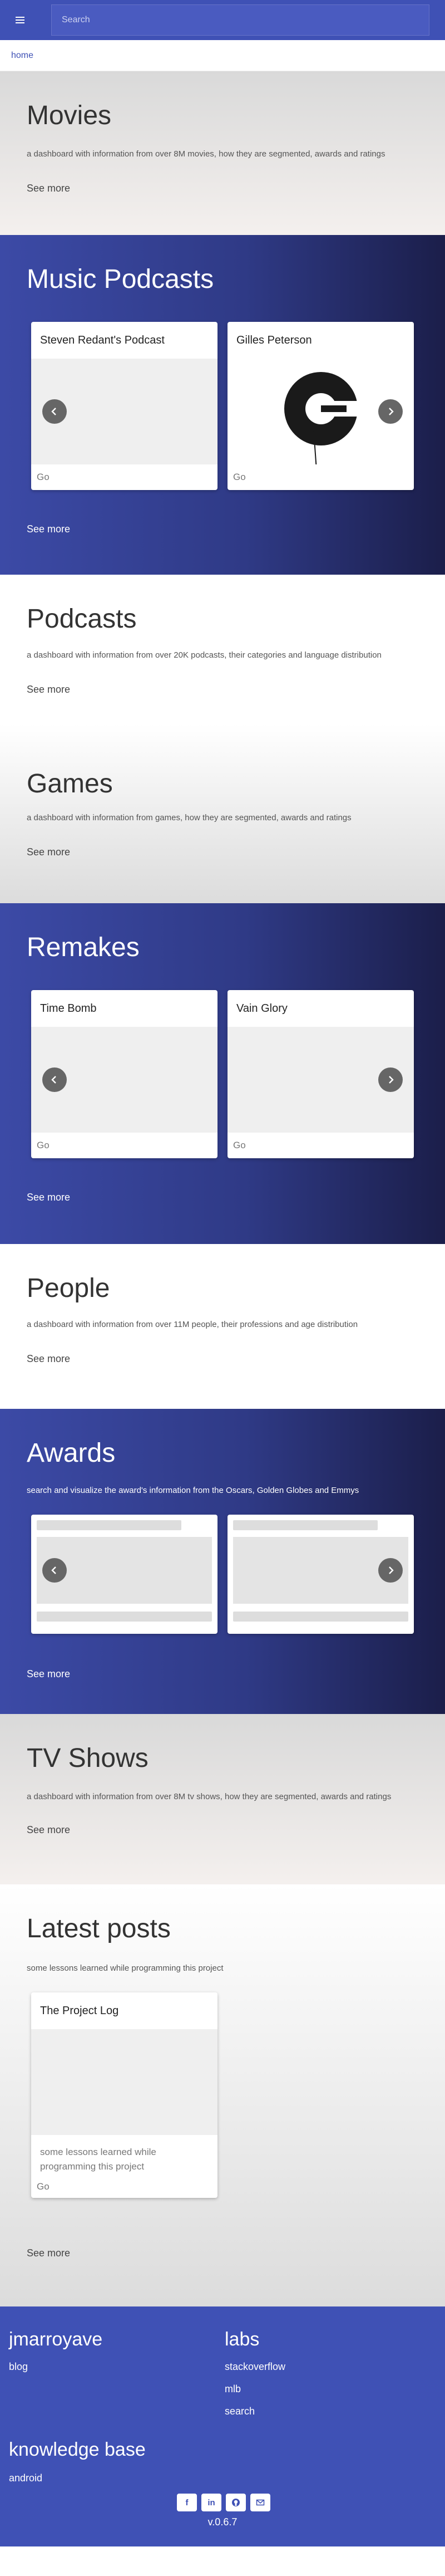 The image size is (445, 2576). I want to click on remakes-carousel: Time Bomb Go Vain Glory Go, so click(222, 1074).